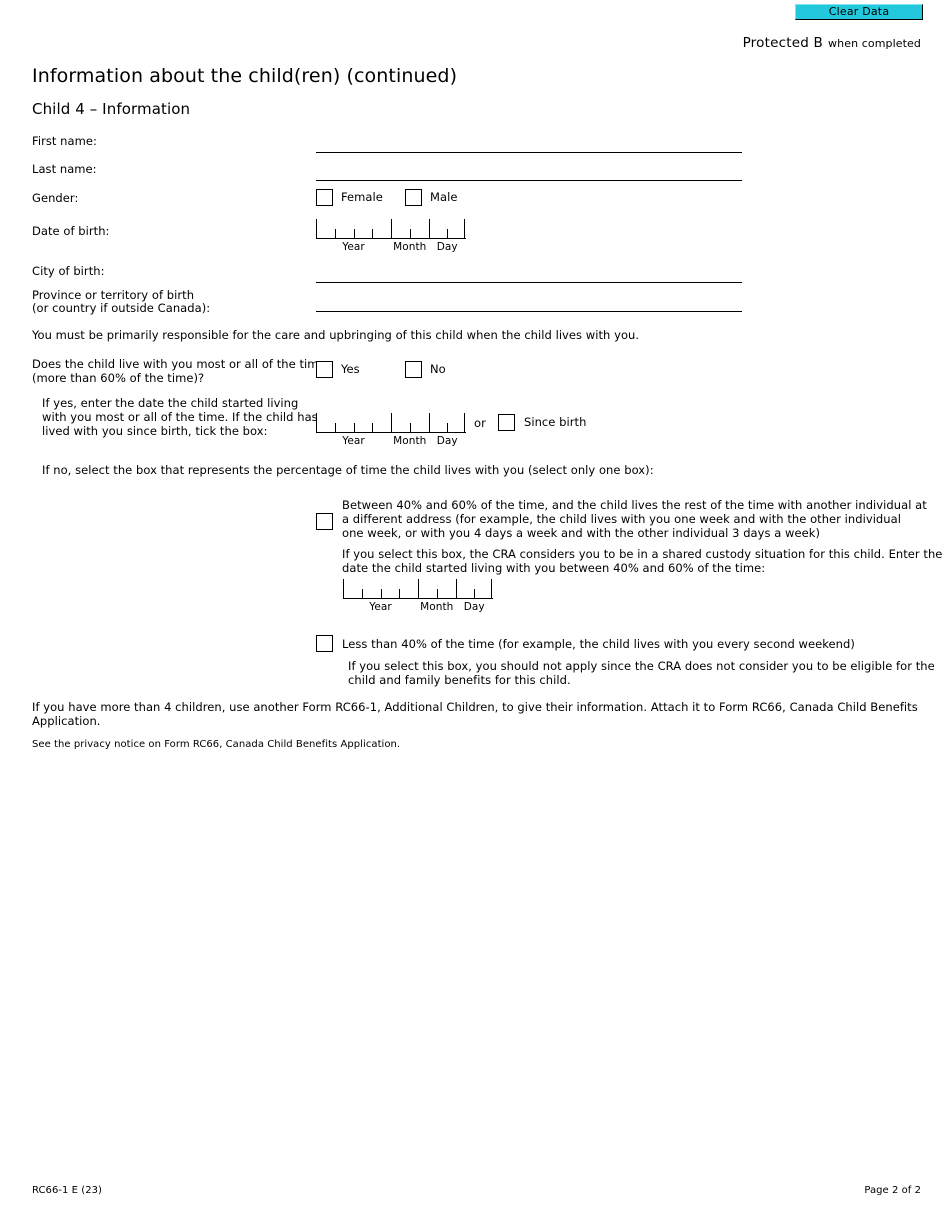  What do you see at coordinates (111, 109) in the screenshot?
I see `section-title: Child 4 – Information` at bounding box center [111, 109].